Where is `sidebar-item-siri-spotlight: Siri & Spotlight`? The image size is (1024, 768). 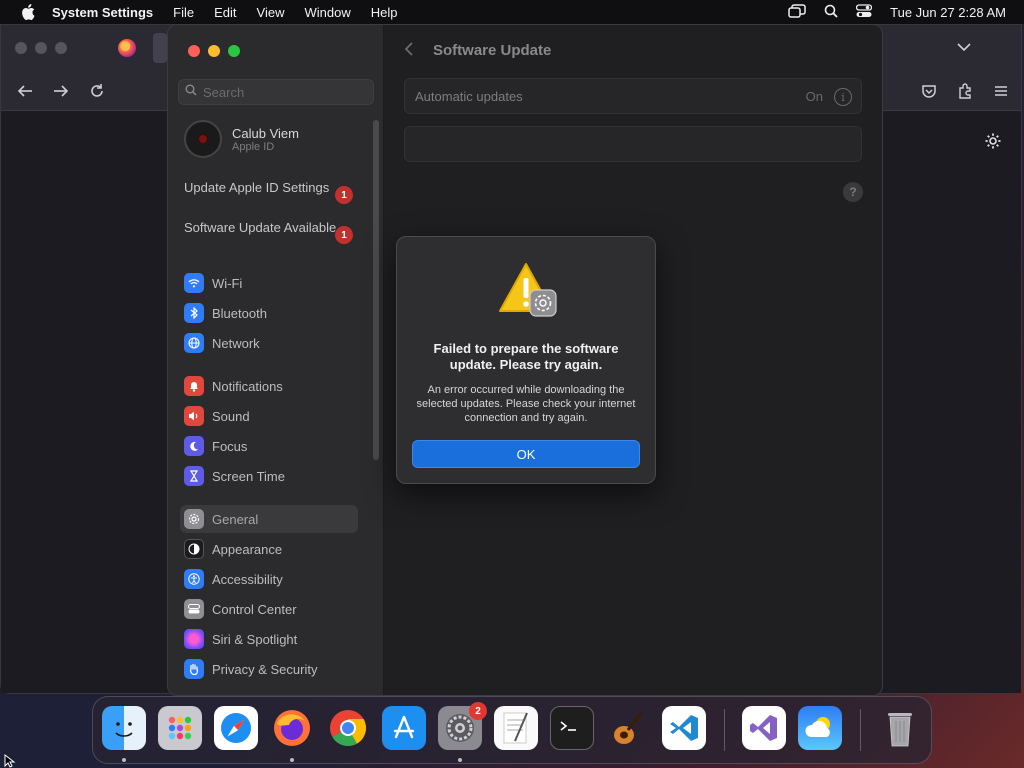 sidebar-item-siri-spotlight: Siri & Spotlight is located at coordinates (269, 639).